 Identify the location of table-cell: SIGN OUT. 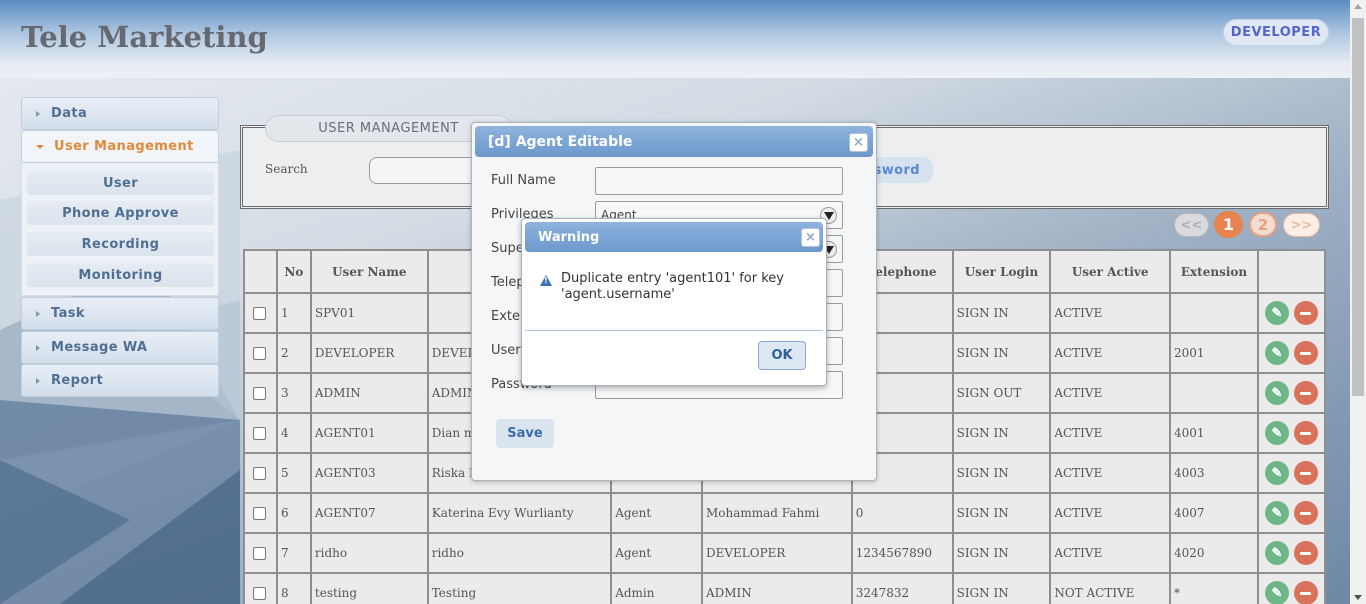
(1001, 393).